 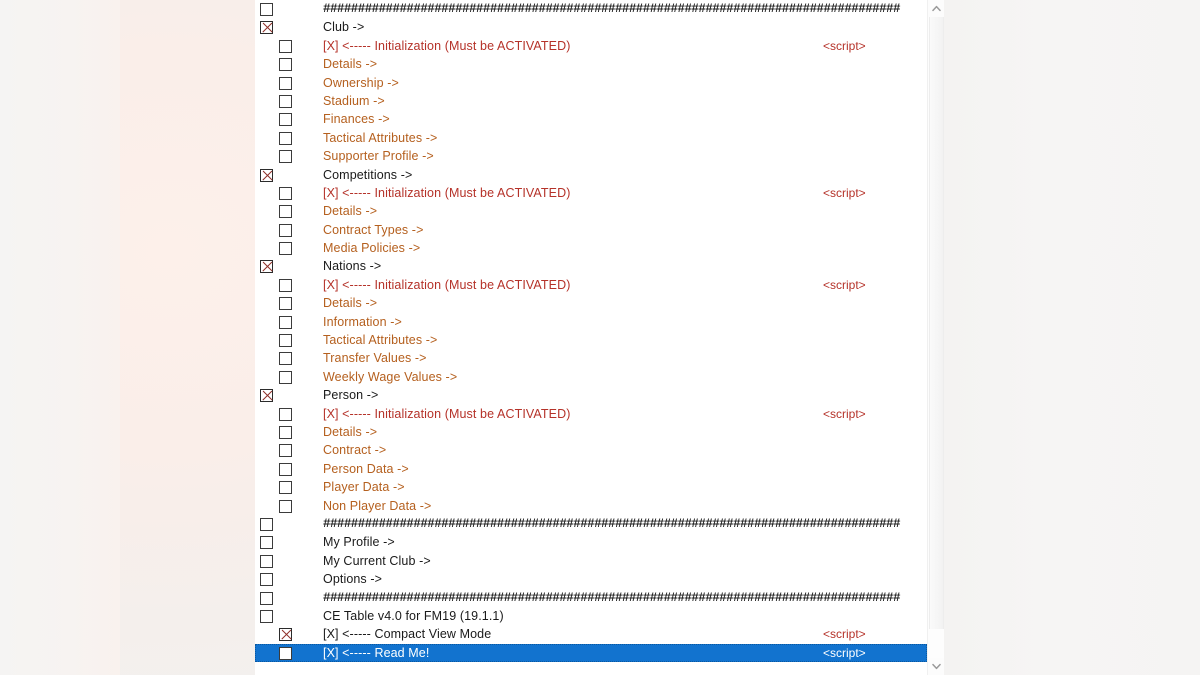 I want to click on row-label: Club ->, so click(x=344, y=27).